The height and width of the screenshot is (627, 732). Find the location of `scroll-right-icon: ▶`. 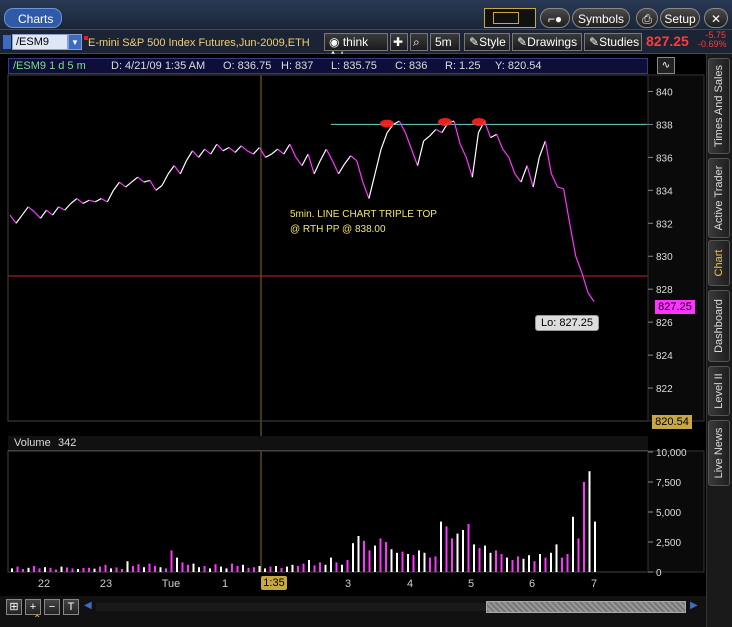

scroll-right-icon: ▶ is located at coordinates (695, 607).